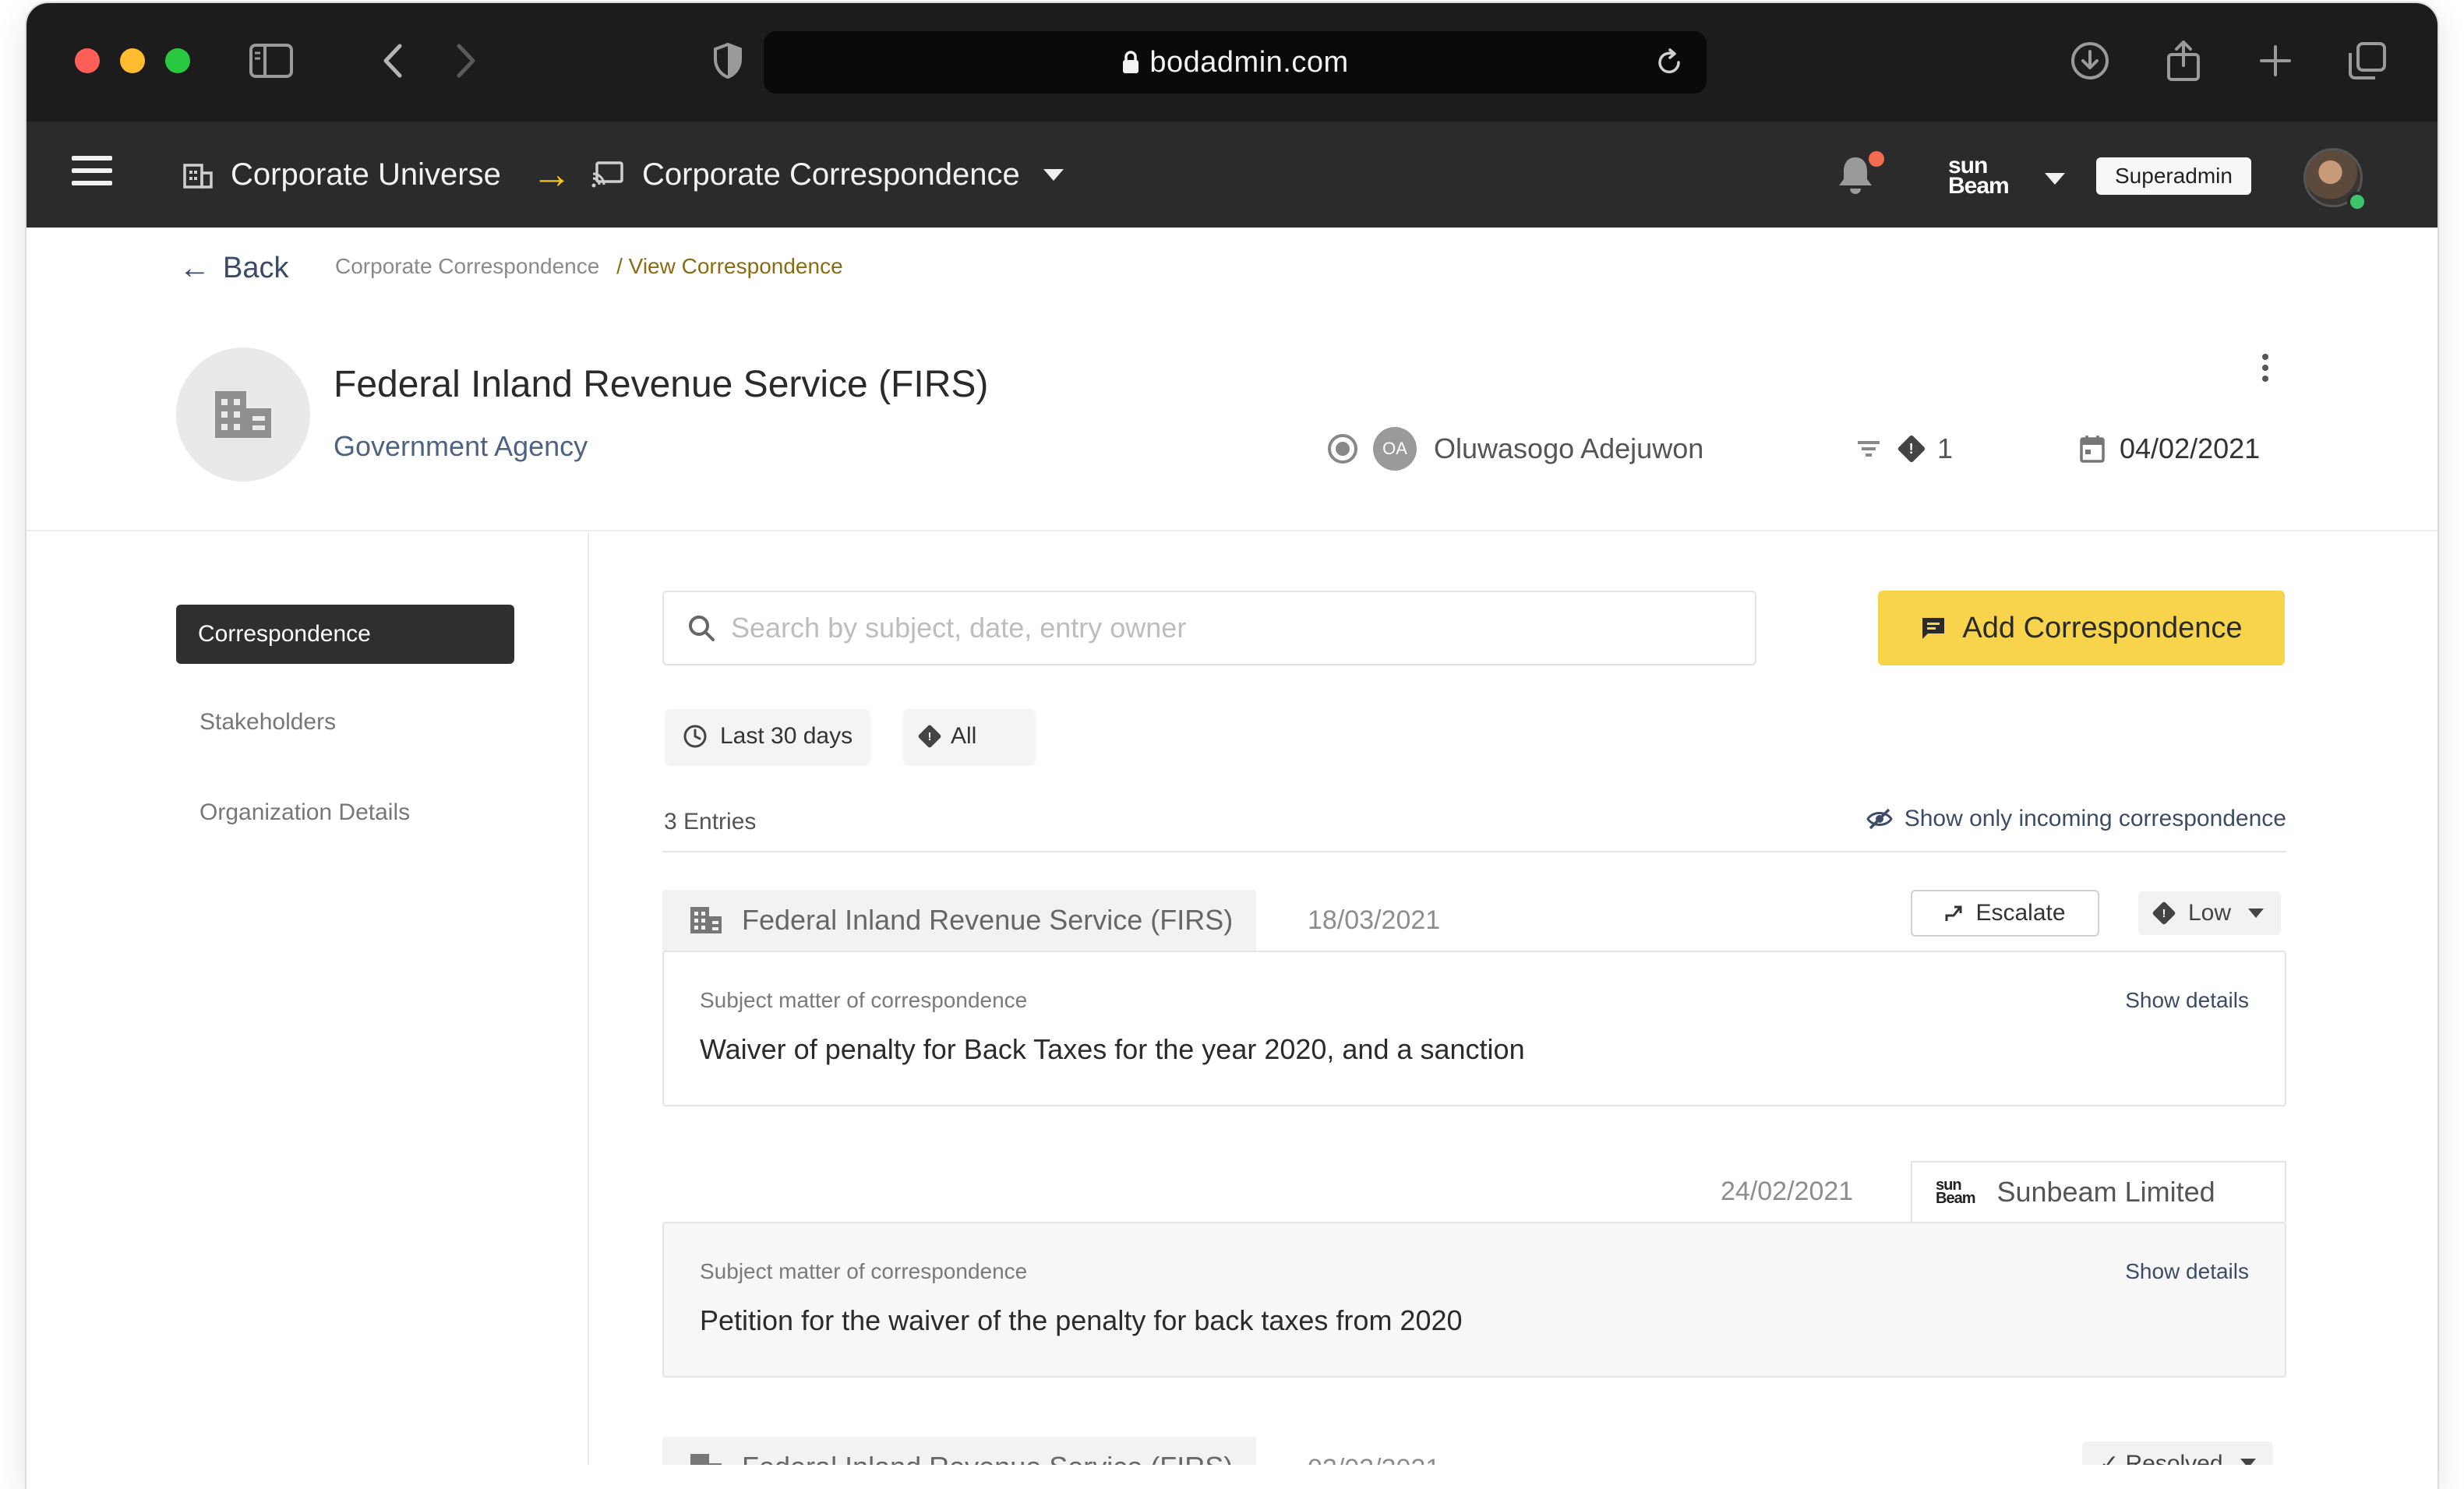  I want to click on menu-icon, so click(92, 174).